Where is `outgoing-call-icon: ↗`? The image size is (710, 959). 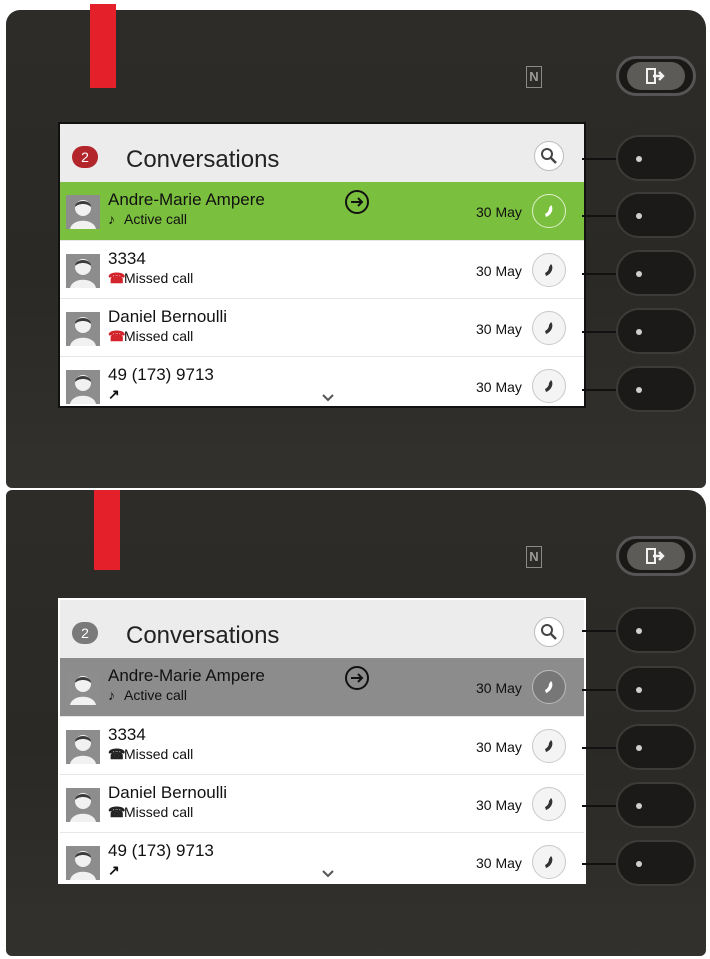
outgoing-call-icon: ↗ is located at coordinates (114, 870).